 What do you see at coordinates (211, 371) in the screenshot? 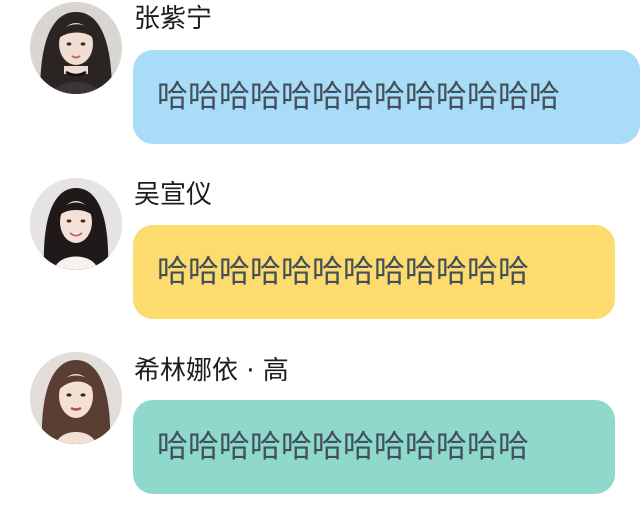
I see `sender-name: 希林娜依 · 高` at bounding box center [211, 371].